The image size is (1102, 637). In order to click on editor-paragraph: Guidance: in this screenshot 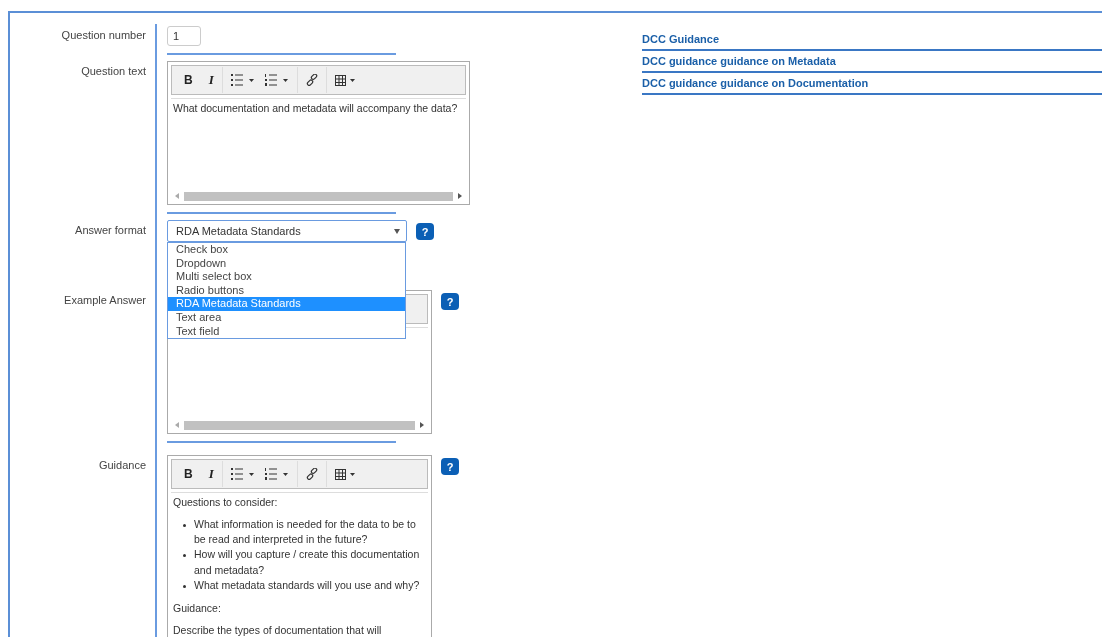, I will do `click(197, 608)`.